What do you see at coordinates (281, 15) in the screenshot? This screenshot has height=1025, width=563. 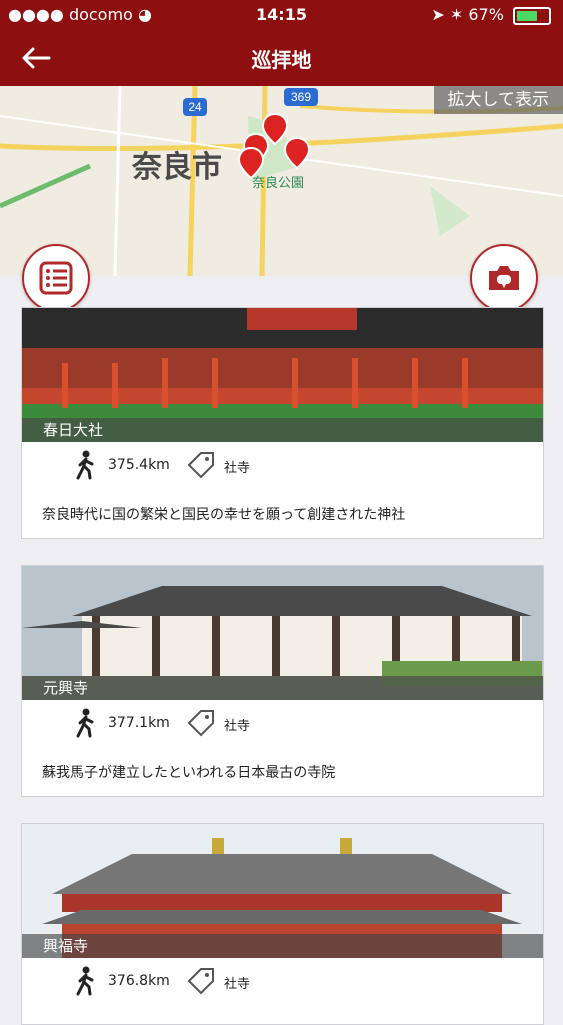 I see `status-bar: ●●●● docomo ◕ 14:15 ➤ ✶ 67%` at bounding box center [281, 15].